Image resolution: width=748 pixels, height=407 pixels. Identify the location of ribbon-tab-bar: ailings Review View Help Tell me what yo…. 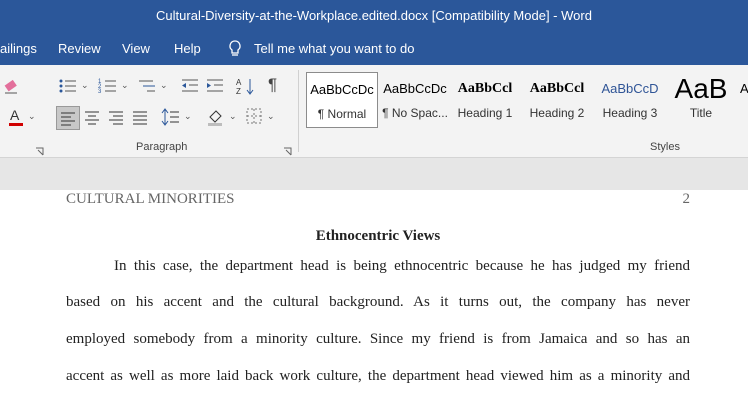
(374, 48).